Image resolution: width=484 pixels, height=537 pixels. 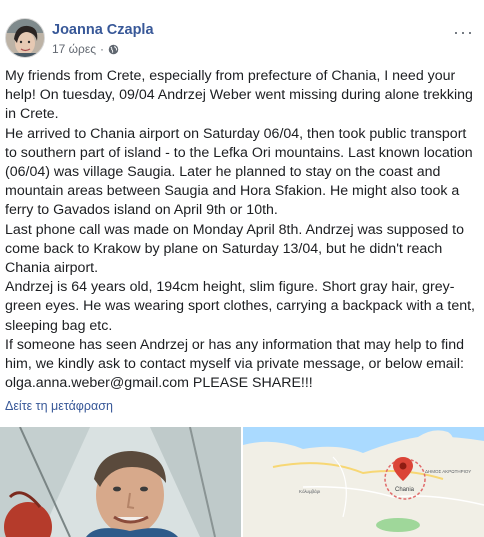 I want to click on tent-selfie-image, so click(x=120, y=482).